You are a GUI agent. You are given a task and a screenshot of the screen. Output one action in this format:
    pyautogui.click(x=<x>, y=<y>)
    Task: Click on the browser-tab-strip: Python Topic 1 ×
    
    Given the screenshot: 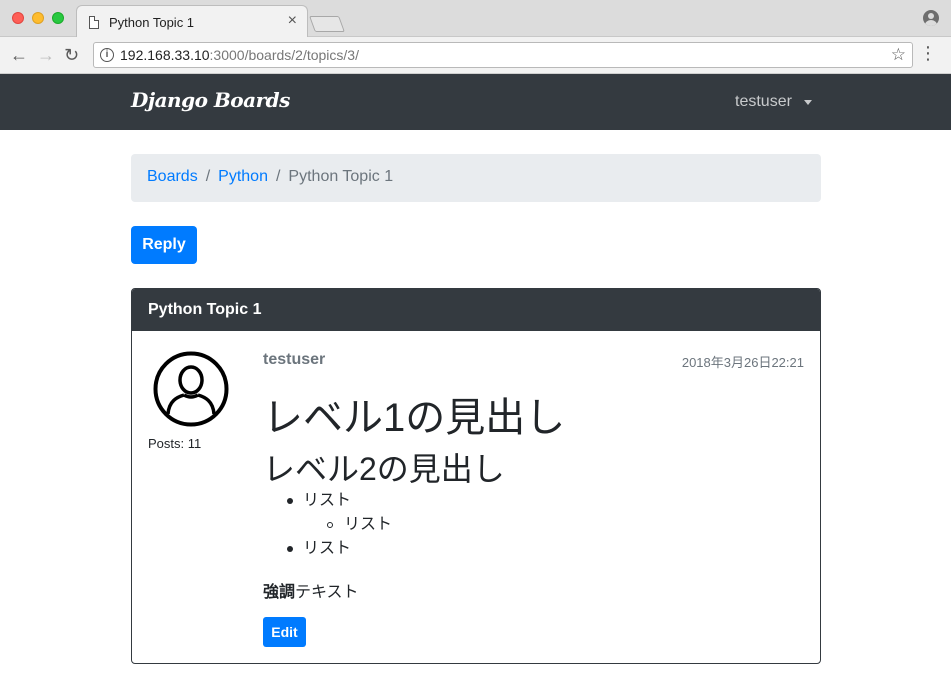 What is the action you would take?
    pyautogui.click(x=475, y=19)
    